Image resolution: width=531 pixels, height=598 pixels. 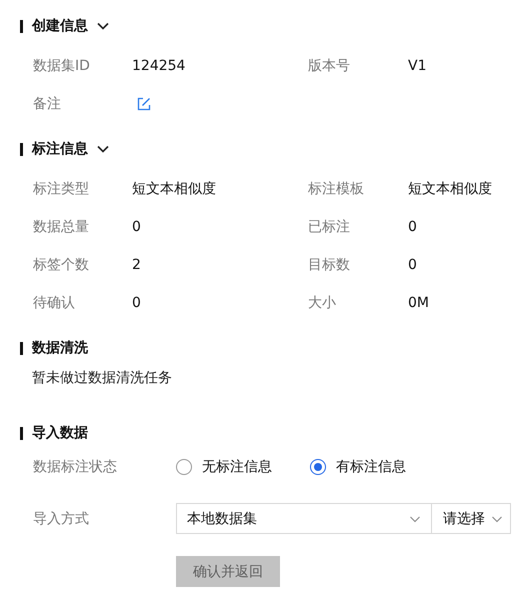 I want to click on field-label: 大小, so click(x=322, y=303).